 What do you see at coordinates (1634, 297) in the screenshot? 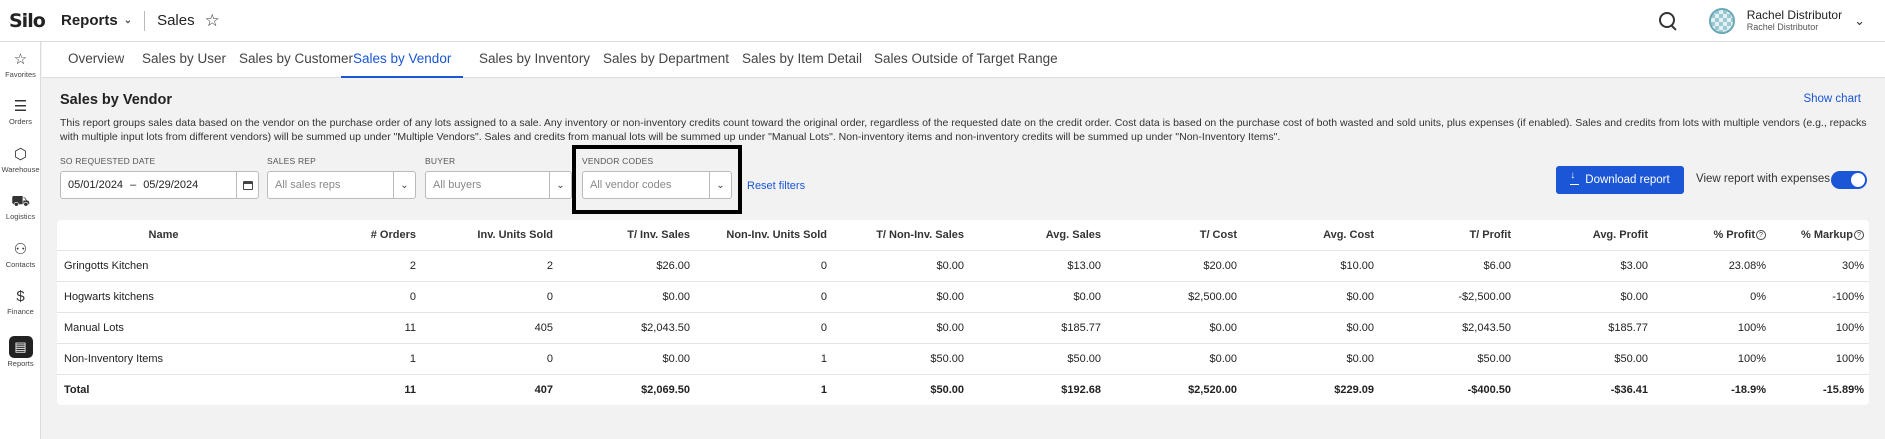
I see `cell-avg-profit: $0.00` at bounding box center [1634, 297].